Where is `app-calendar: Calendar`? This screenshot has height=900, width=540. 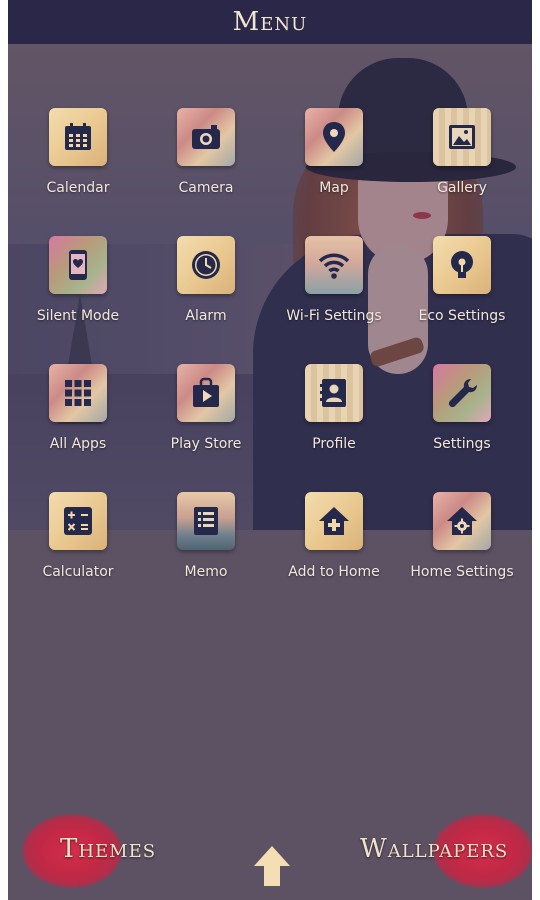 app-calendar: Calendar is located at coordinates (78, 172).